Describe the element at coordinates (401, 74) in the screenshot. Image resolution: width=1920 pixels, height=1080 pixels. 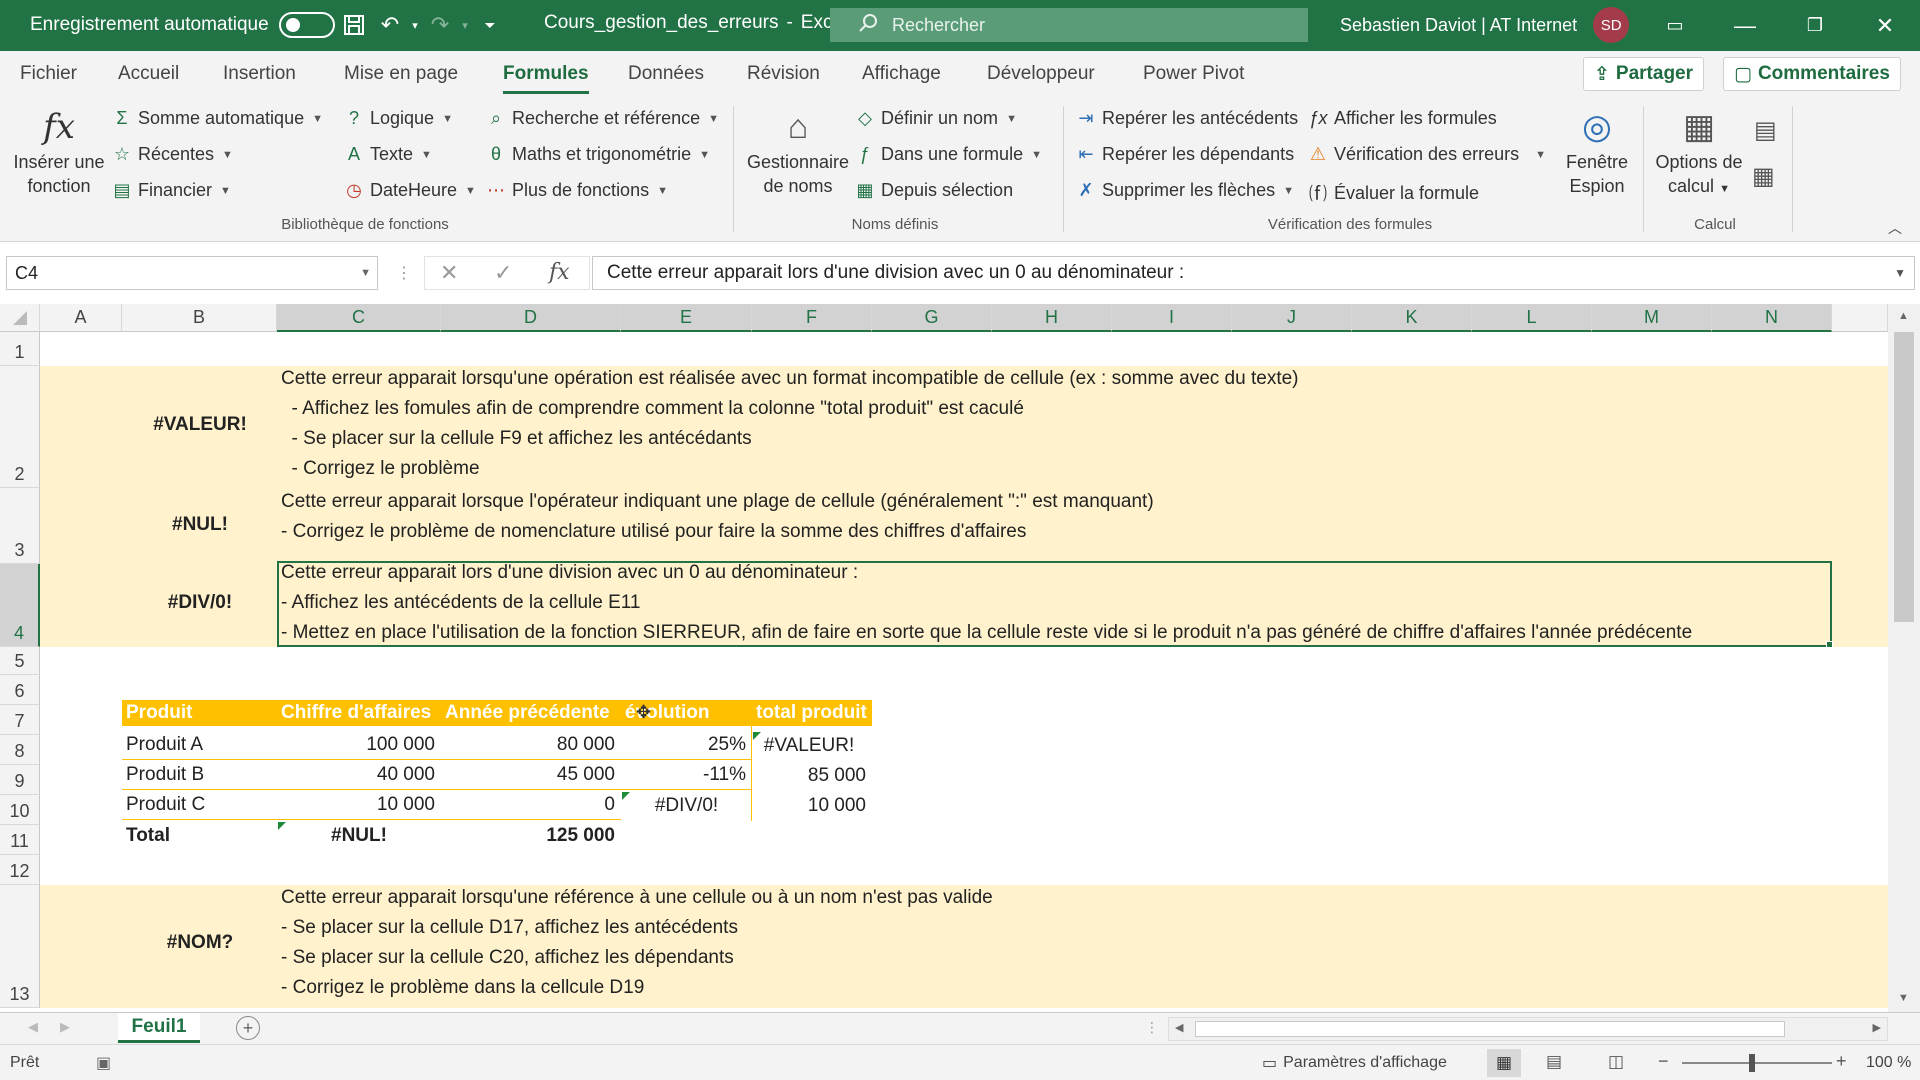
I see `tab-mise-en-page: Mise en page` at that location.